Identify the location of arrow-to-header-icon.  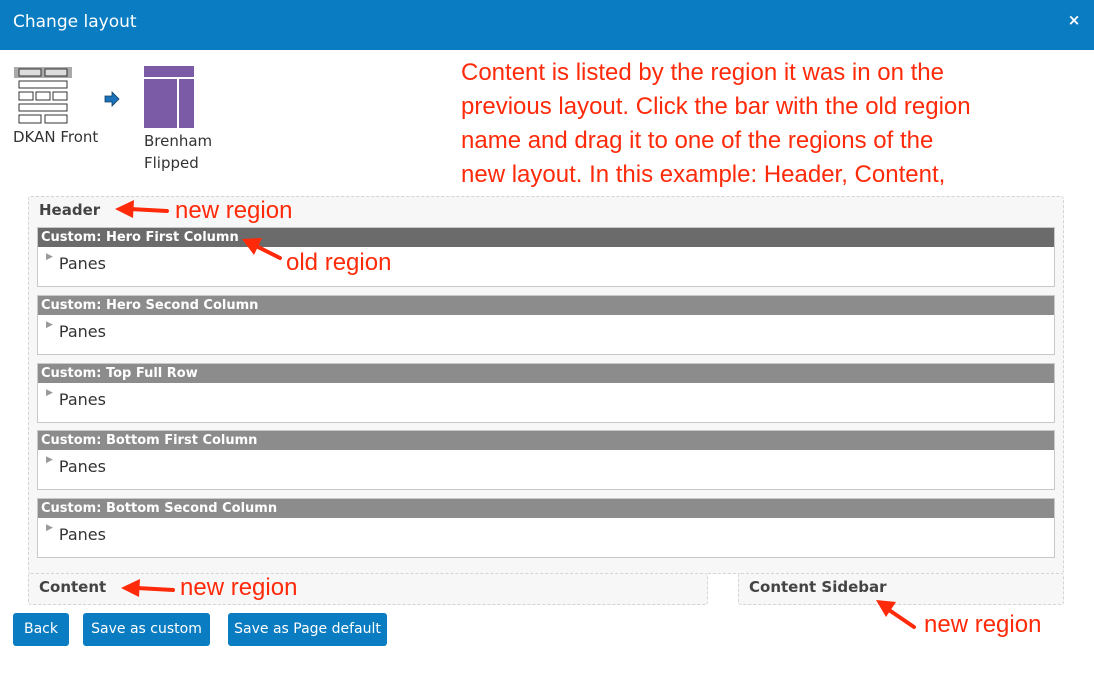
(142, 209).